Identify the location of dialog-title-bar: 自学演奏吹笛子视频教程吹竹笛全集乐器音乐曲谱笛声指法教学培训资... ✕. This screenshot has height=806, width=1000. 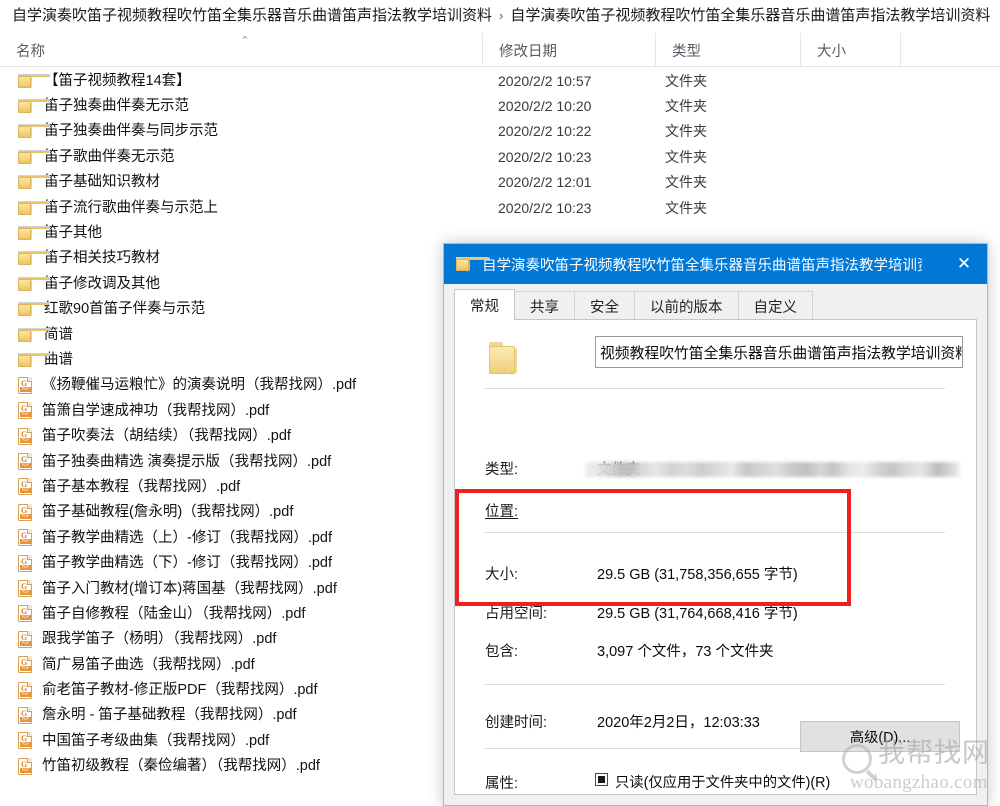
(715, 264).